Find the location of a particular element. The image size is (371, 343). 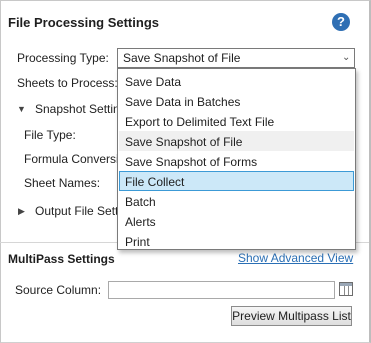

expander-chevron-icon: ▶ is located at coordinates (21, 211).